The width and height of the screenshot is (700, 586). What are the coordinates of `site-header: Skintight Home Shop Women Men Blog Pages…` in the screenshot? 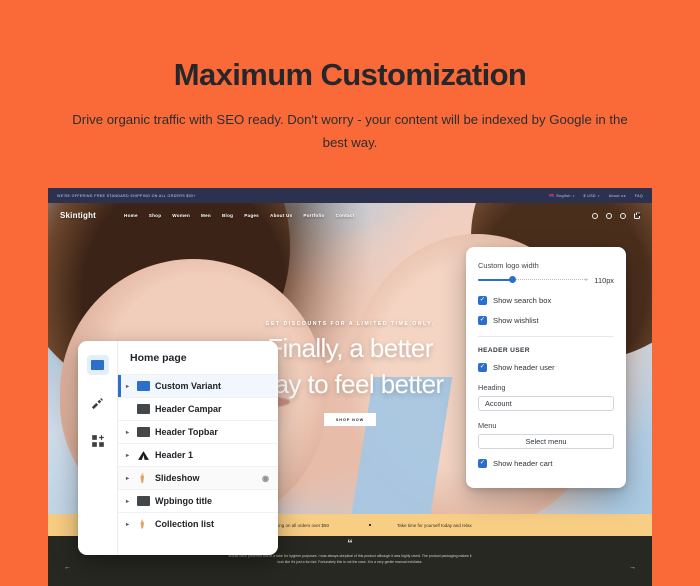 It's located at (350, 215).